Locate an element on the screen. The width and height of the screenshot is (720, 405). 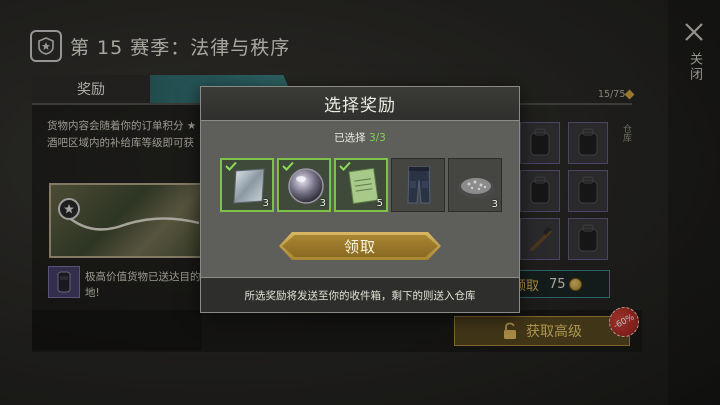
selected-prefix: 已选择 is located at coordinates (350, 138).